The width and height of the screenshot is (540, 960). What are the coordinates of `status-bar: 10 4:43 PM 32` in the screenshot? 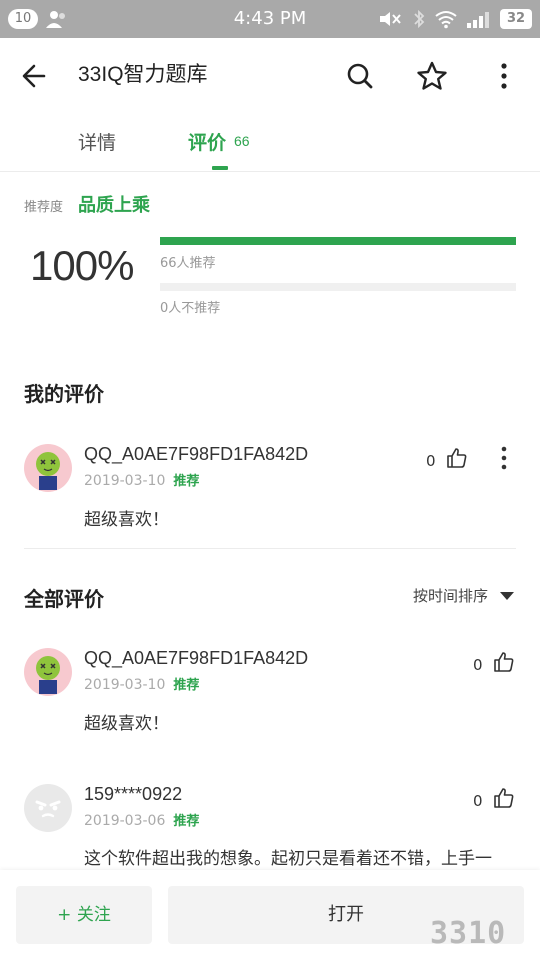 It's located at (270, 19).